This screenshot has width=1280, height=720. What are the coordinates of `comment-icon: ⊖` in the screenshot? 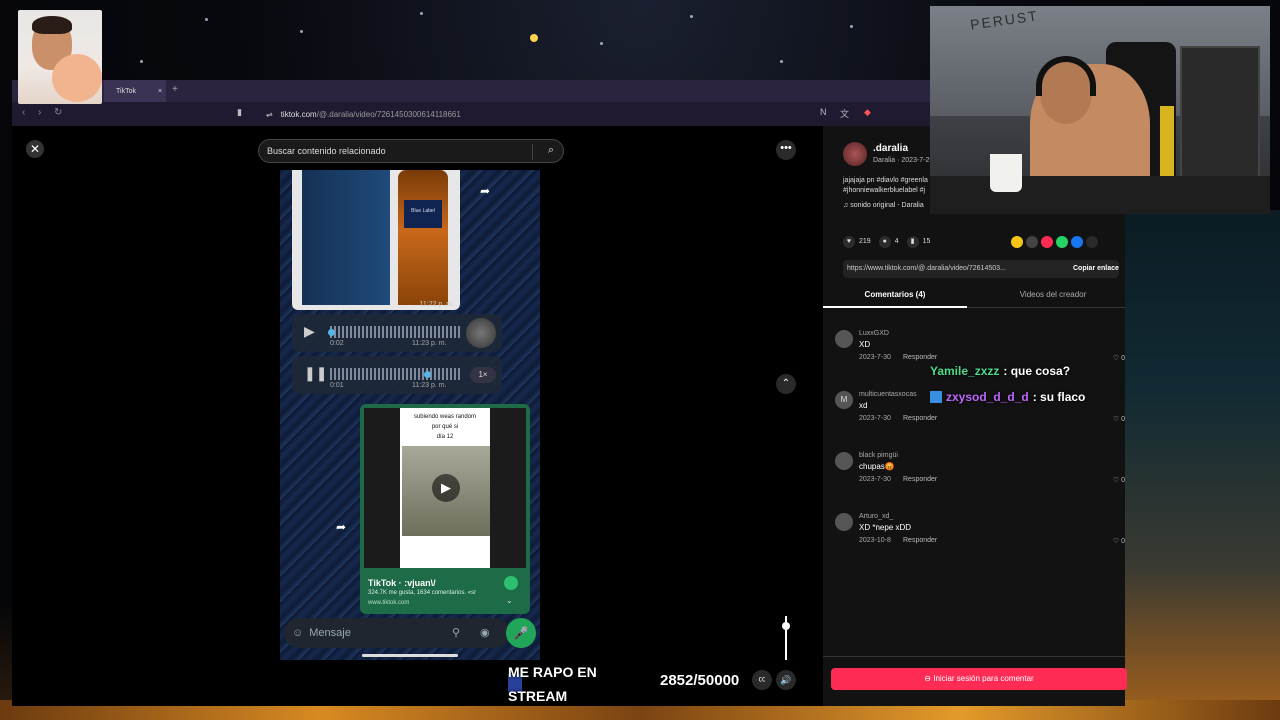 It's located at (929, 678).